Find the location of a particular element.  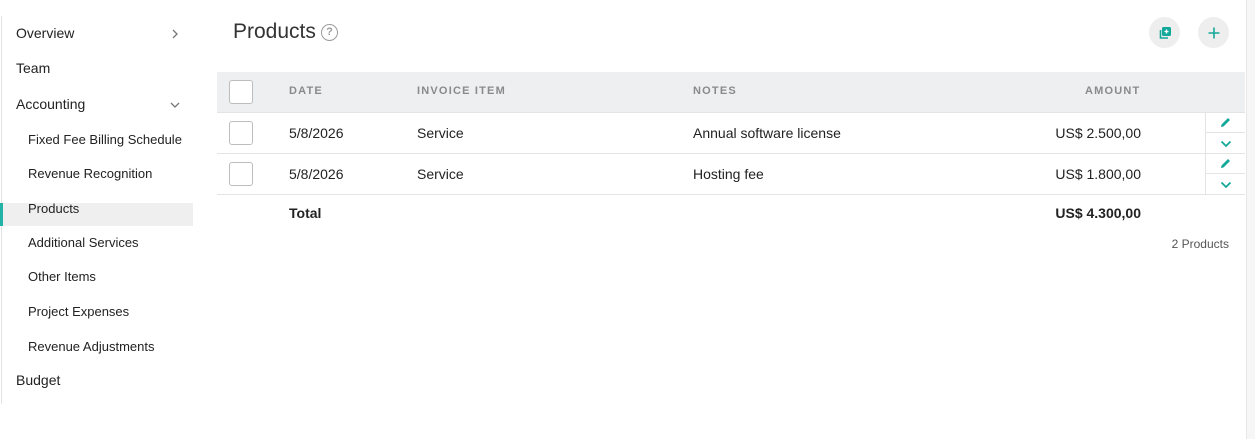

row-notes: Annual software license is located at coordinates (767, 133).